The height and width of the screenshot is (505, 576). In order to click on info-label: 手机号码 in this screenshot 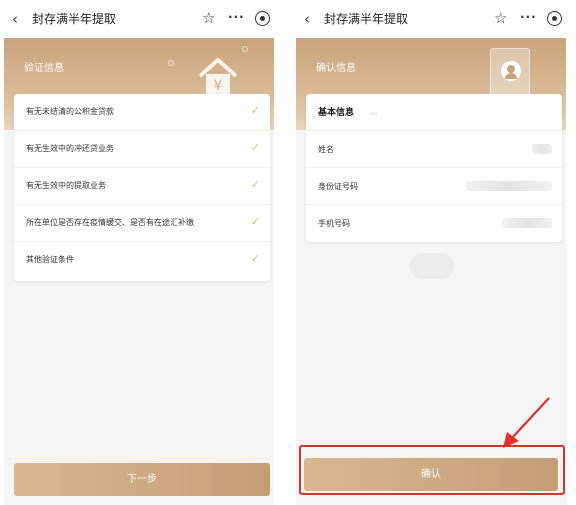, I will do `click(334, 223)`.